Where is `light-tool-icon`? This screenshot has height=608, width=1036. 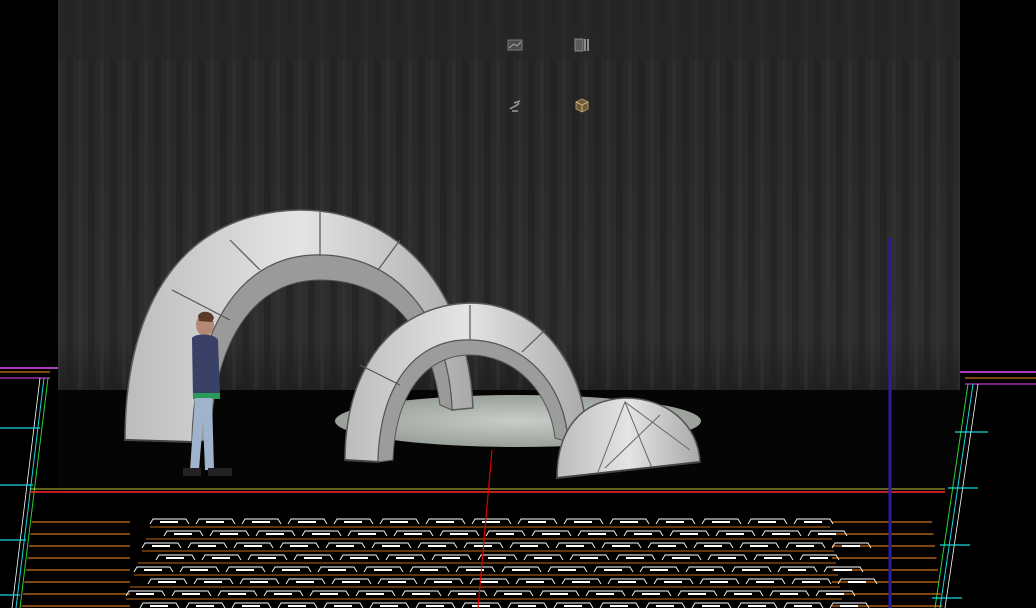
light-tool-icon is located at coordinates (515, 106).